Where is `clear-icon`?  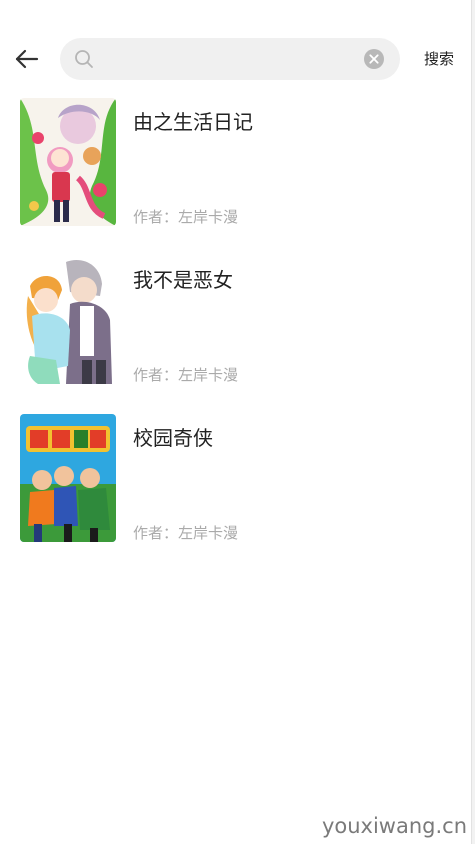
clear-icon is located at coordinates (374, 59).